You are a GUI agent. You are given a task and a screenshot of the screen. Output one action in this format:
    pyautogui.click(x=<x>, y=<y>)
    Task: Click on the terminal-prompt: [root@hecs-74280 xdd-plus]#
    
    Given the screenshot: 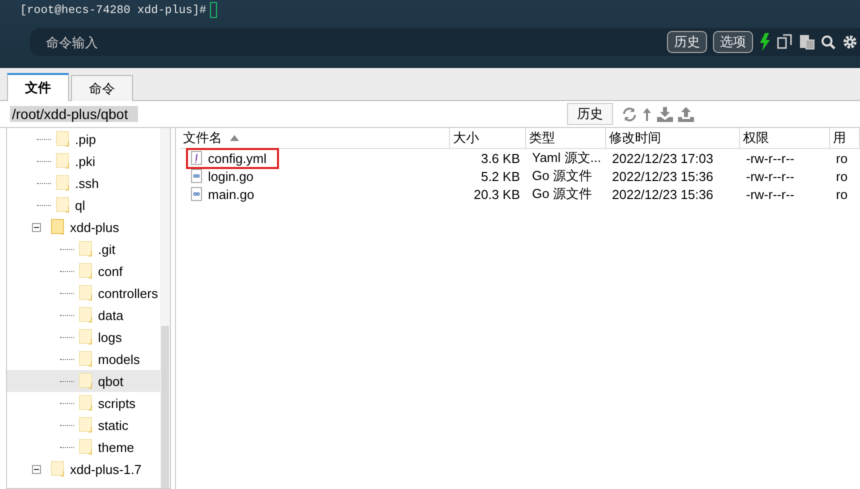 What is the action you would take?
    pyautogui.click(x=113, y=10)
    